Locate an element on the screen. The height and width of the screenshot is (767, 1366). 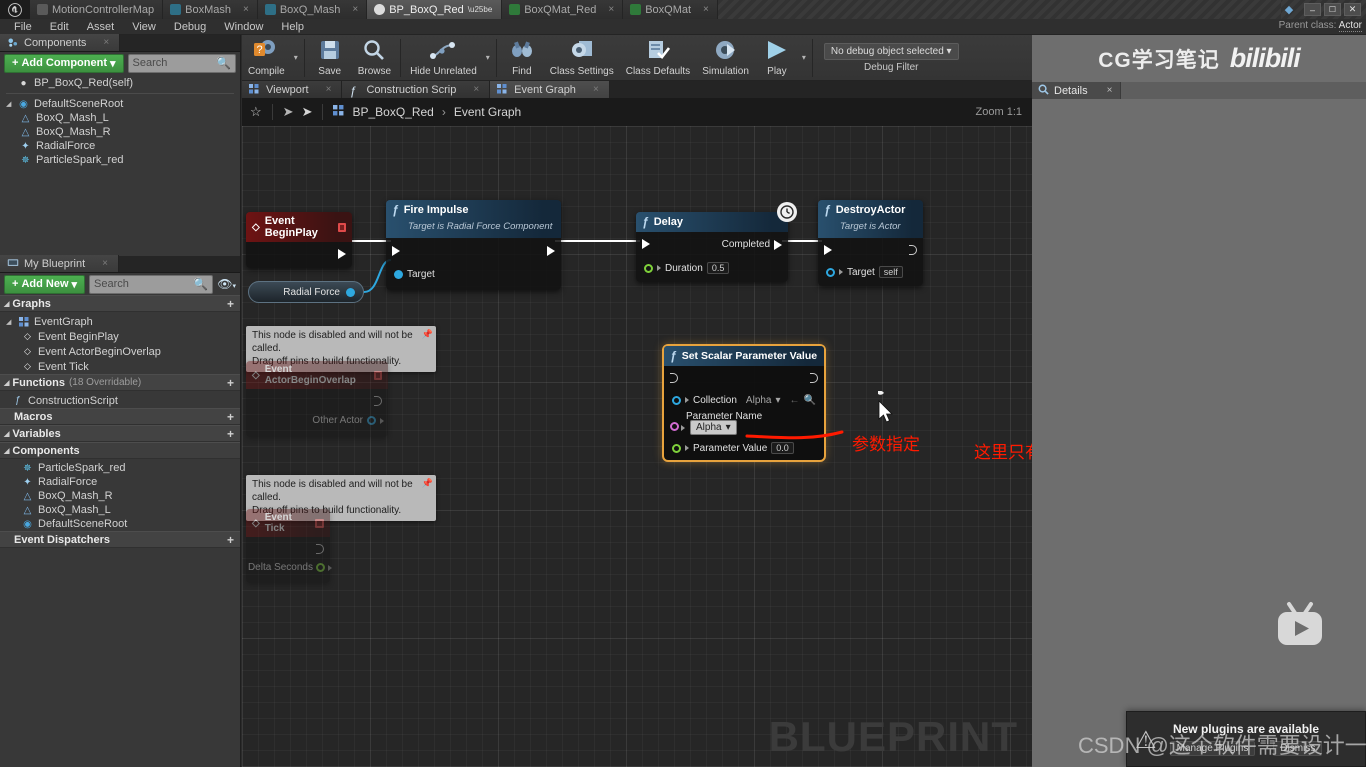
tab-event-graph: Event Graph × is located at coordinates (550, 89).